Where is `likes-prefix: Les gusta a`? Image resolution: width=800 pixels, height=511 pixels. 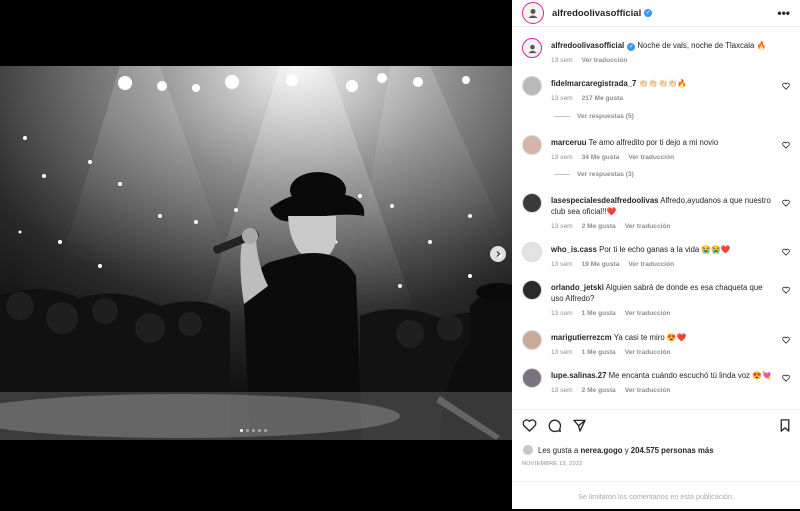 likes-prefix: Les gusta a is located at coordinates (558, 450).